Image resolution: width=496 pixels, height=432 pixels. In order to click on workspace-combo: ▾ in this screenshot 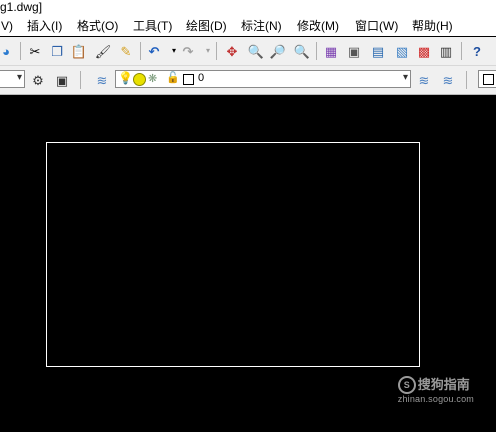, I will do `click(12, 79)`.